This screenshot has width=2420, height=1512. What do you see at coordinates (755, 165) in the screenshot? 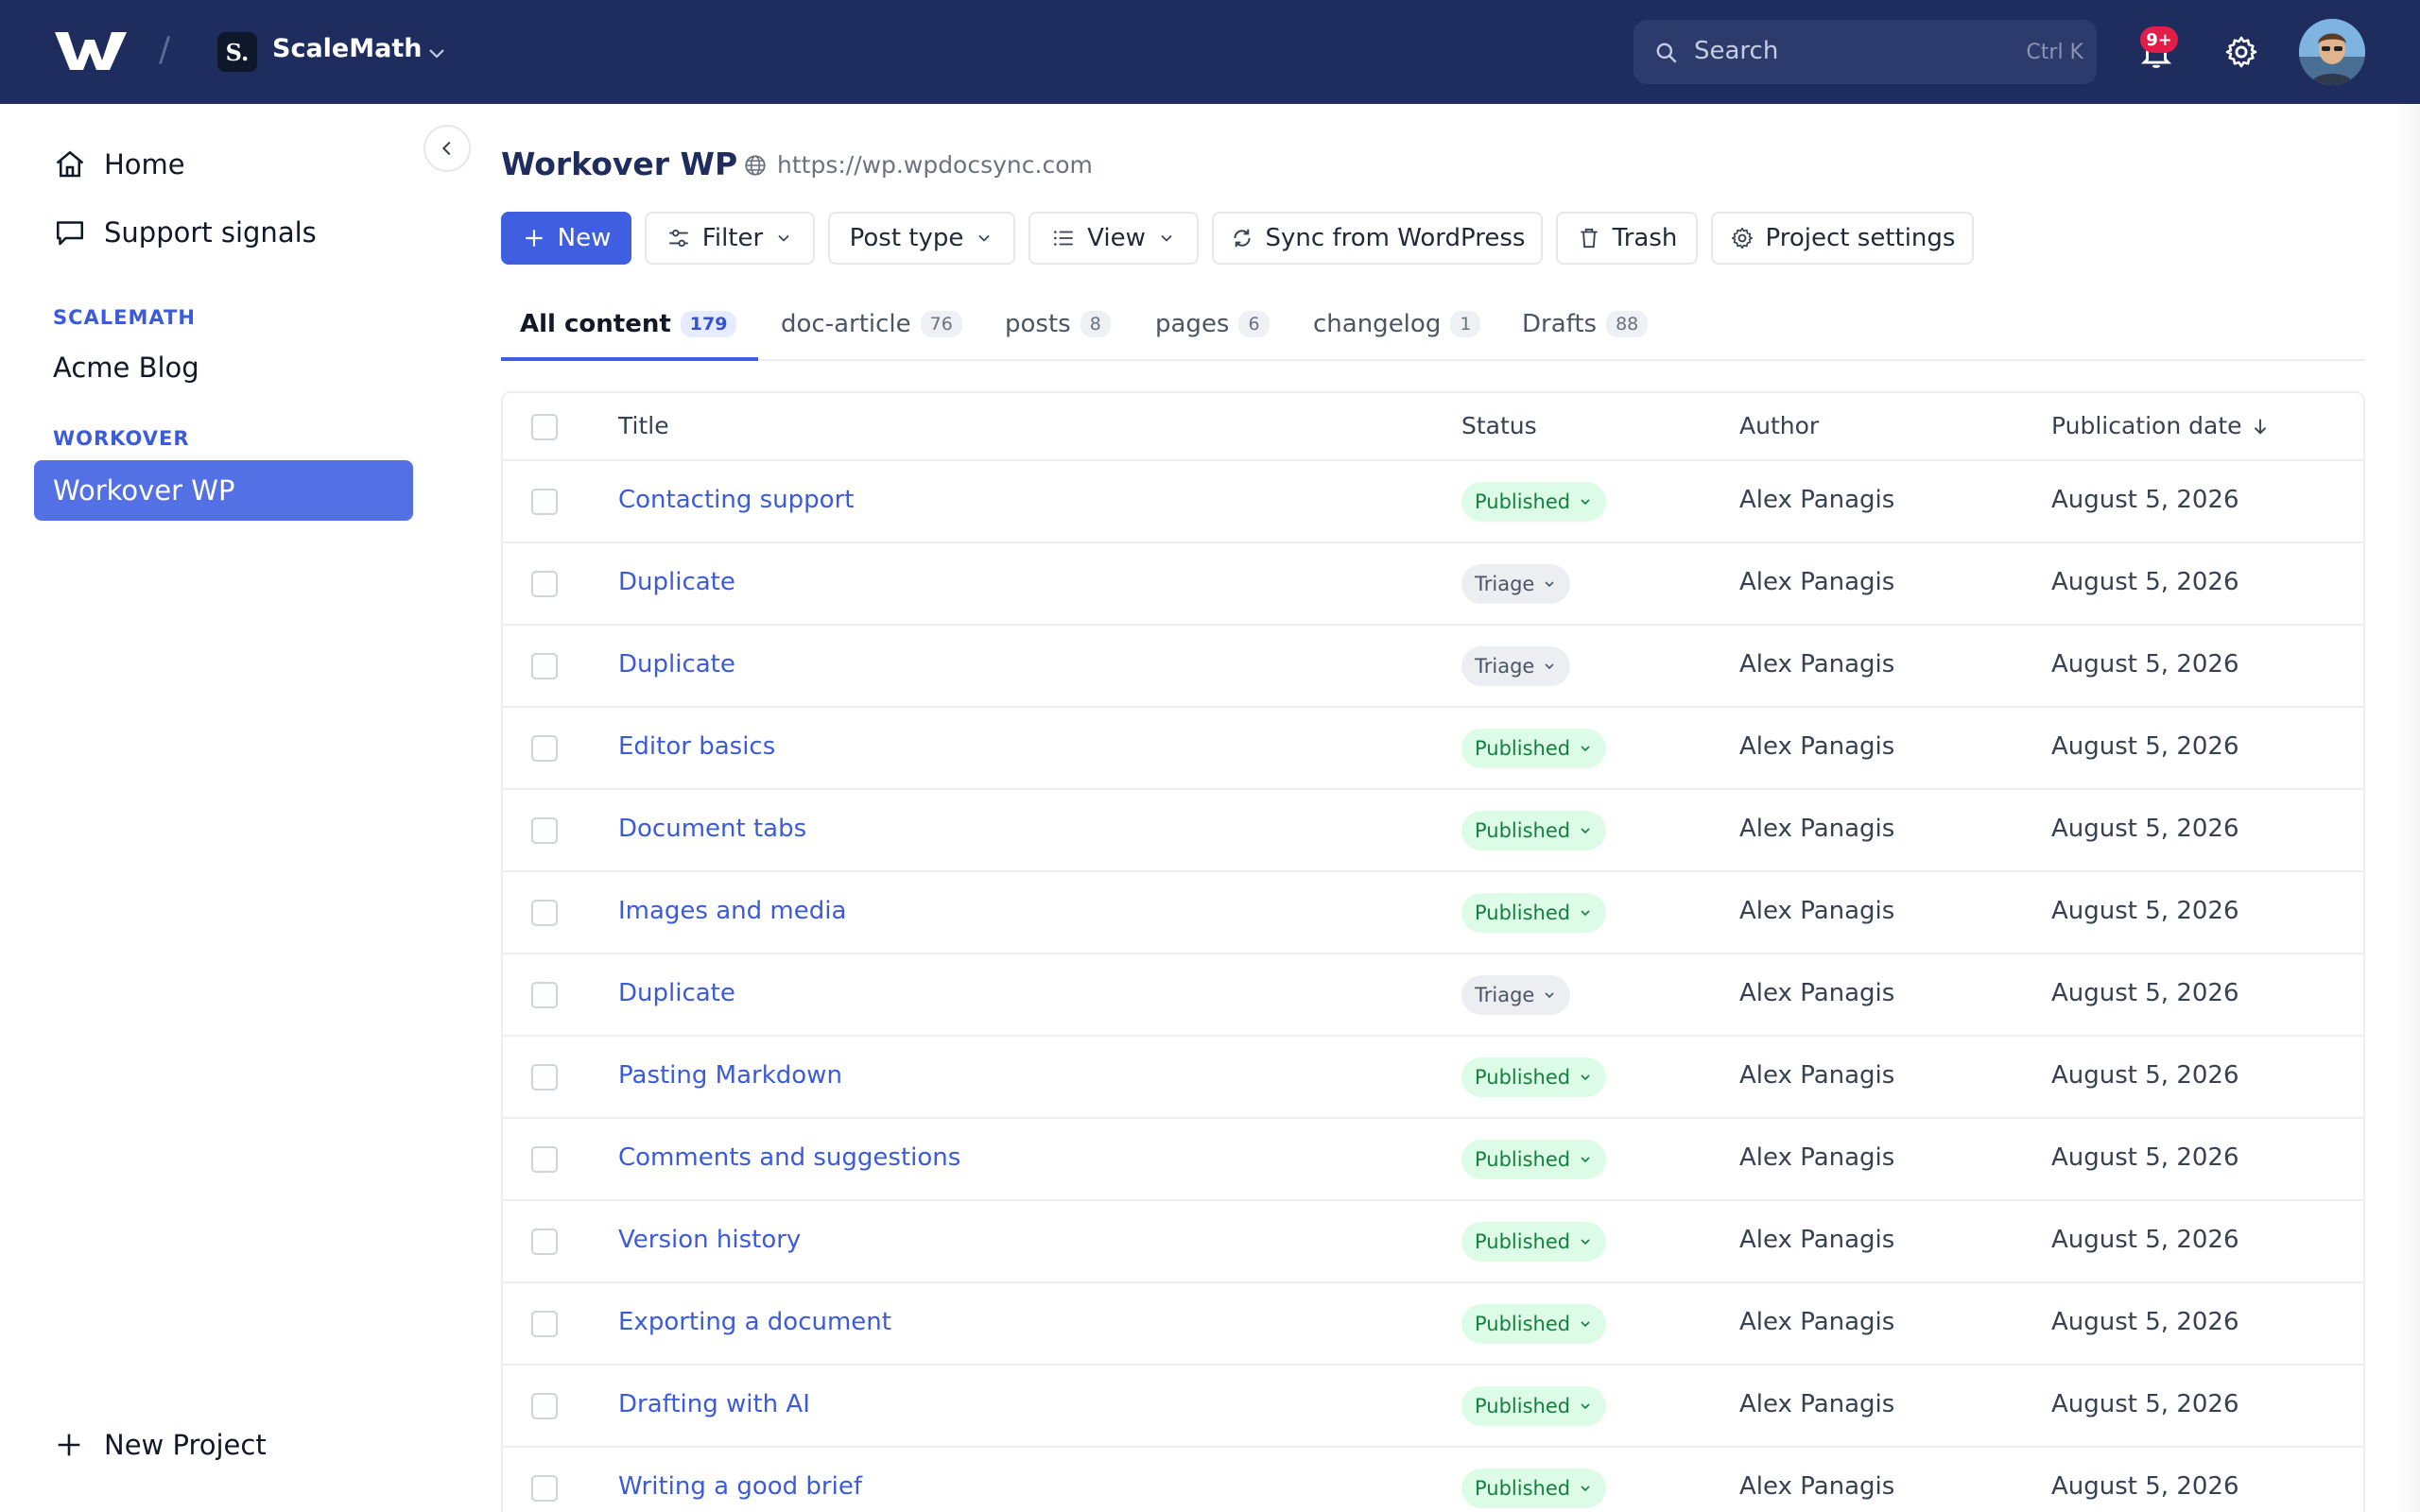
I see `globe-icon` at bounding box center [755, 165].